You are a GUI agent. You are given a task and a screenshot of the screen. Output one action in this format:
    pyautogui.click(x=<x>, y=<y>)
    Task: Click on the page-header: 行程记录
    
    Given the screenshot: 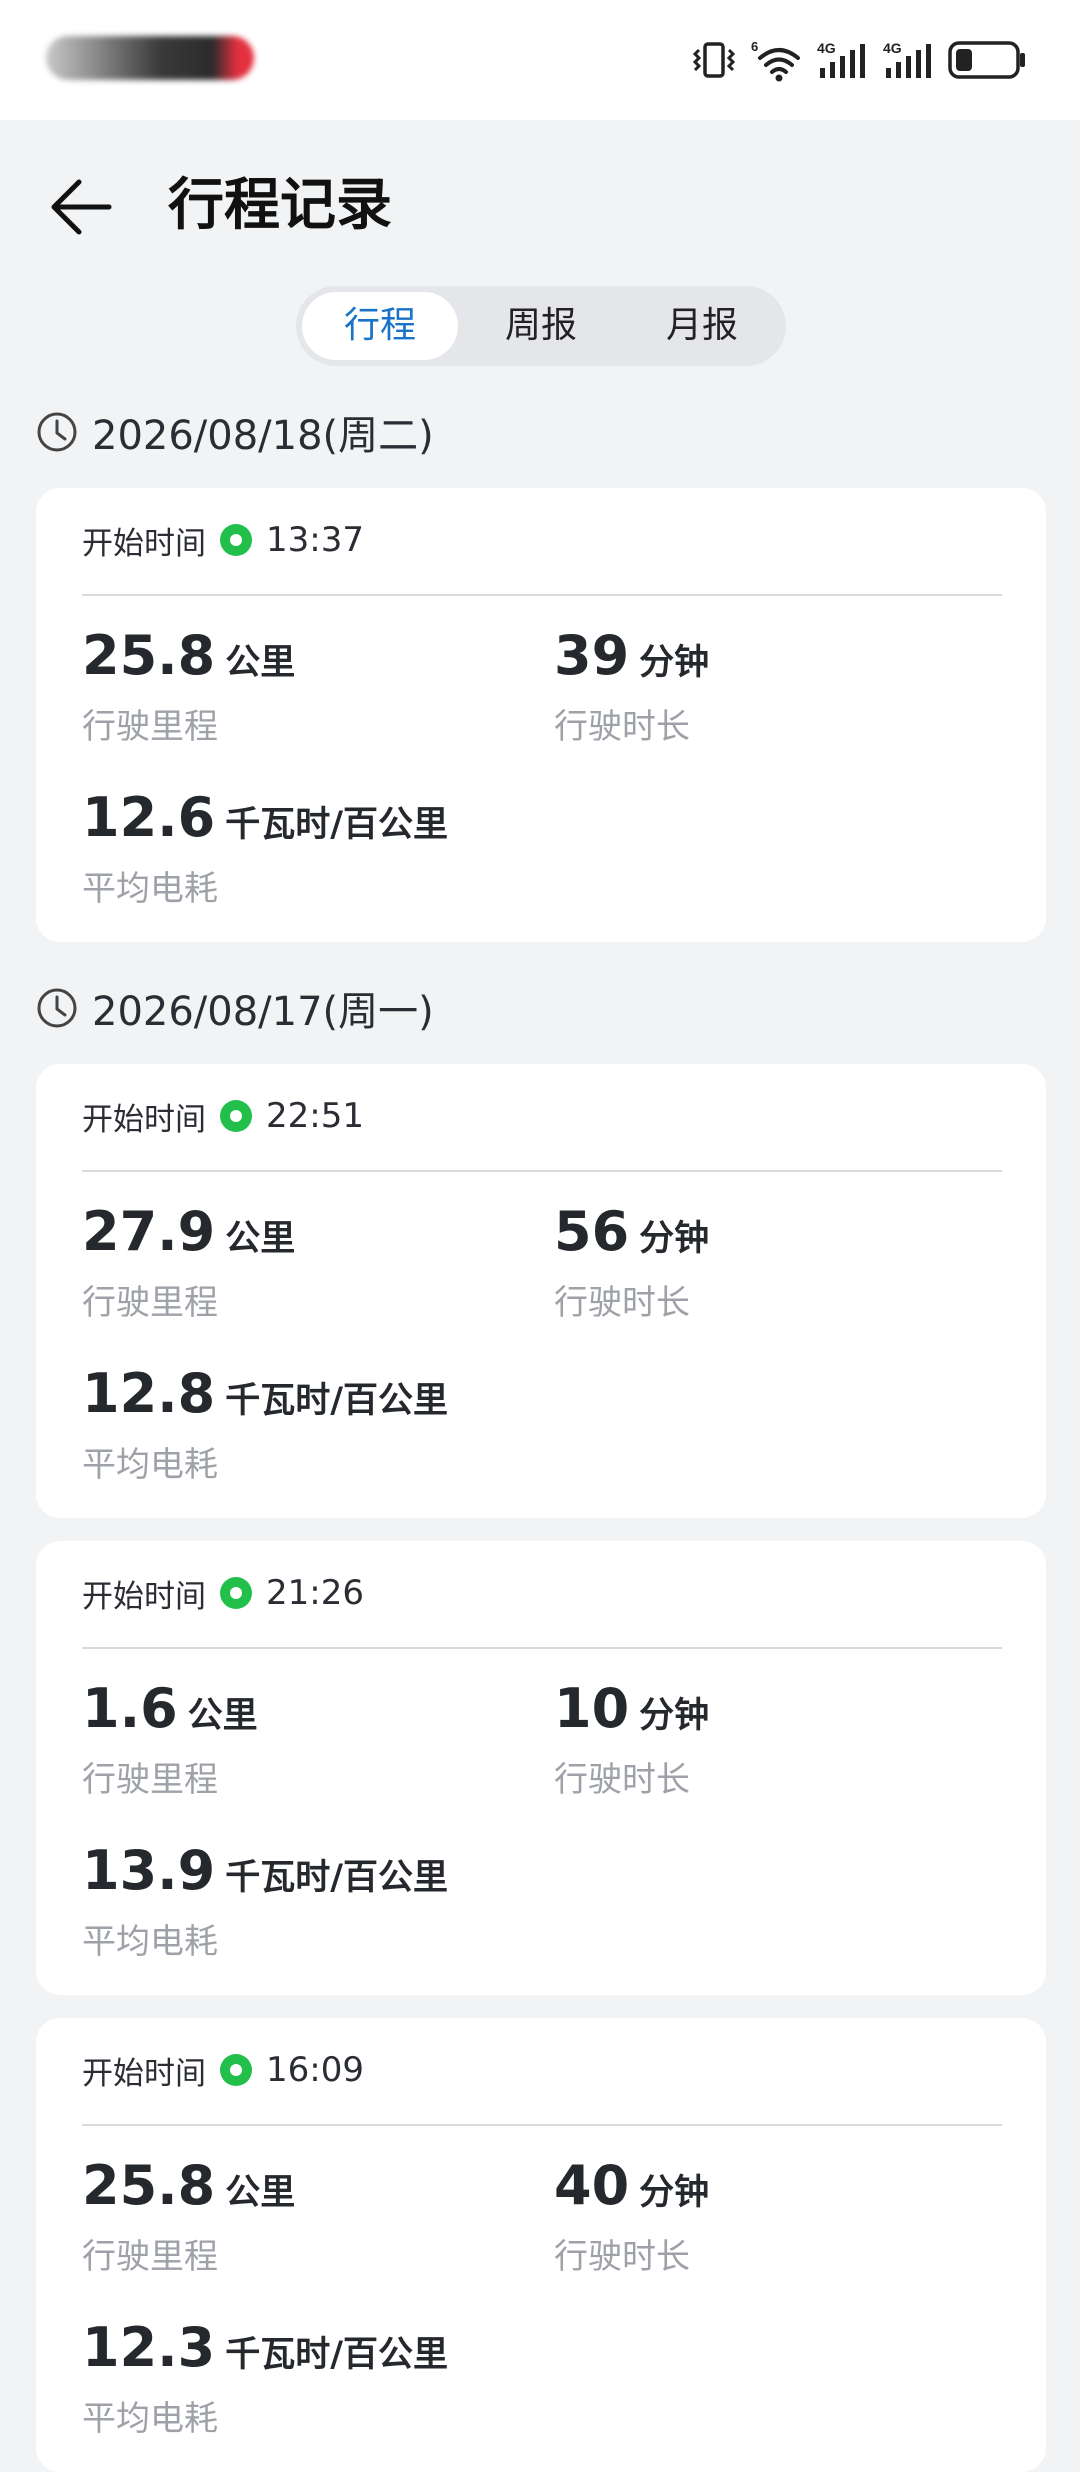 What is the action you would take?
    pyautogui.click(x=540, y=205)
    